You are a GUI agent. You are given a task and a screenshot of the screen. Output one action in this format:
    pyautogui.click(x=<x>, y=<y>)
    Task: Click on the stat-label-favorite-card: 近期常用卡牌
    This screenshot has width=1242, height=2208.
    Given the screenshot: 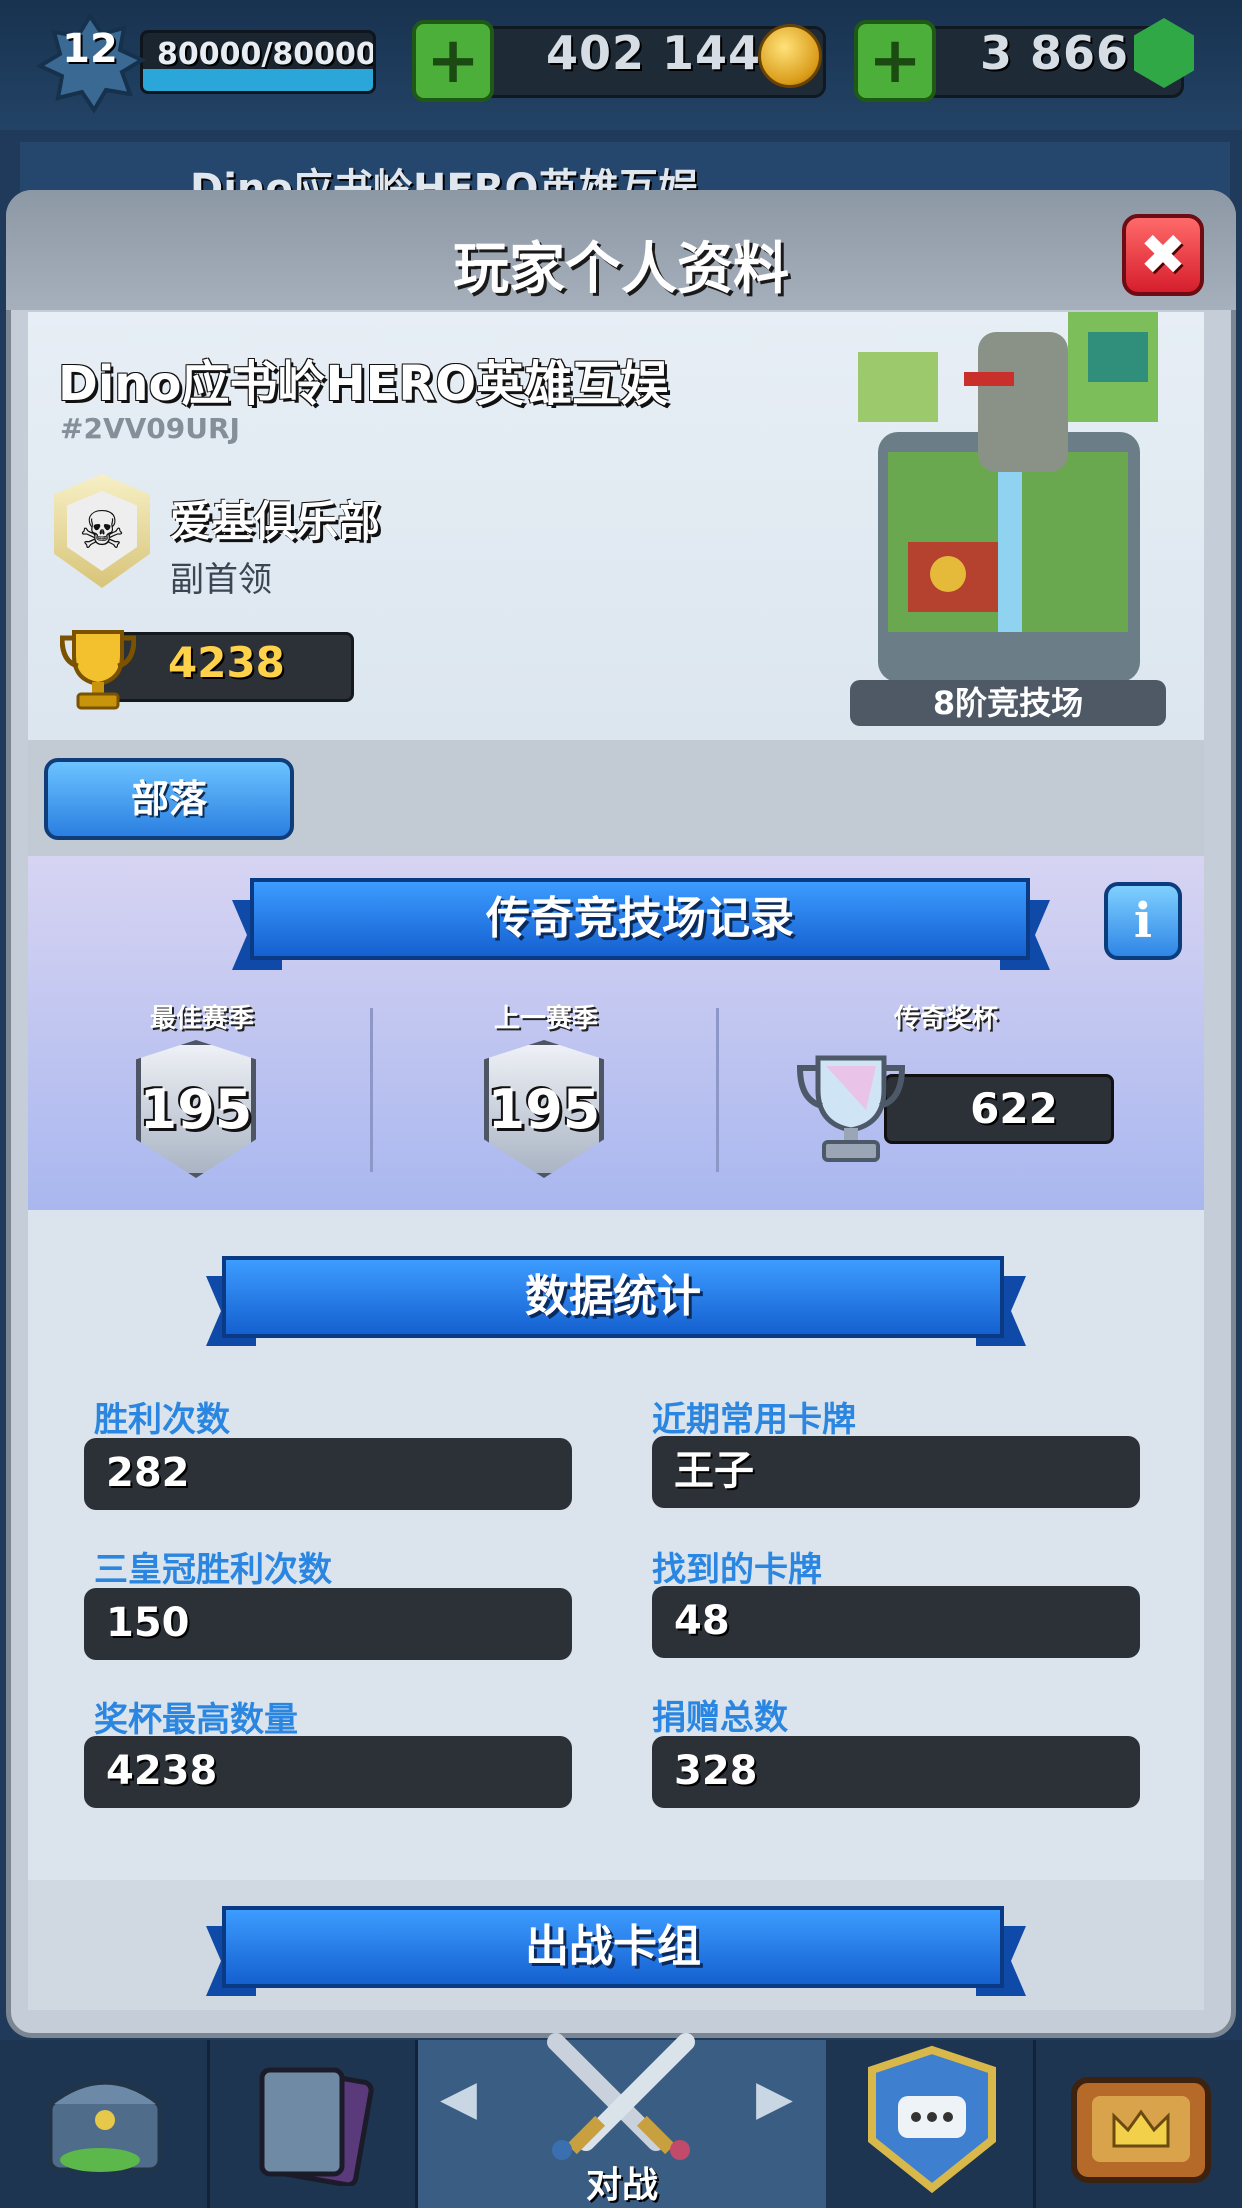 What is the action you would take?
    pyautogui.click(x=754, y=1420)
    